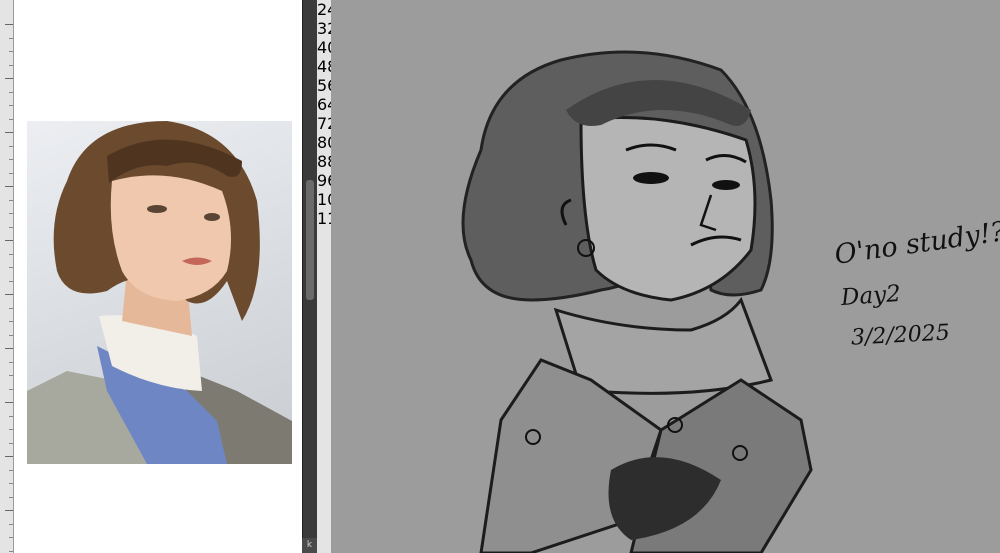 This screenshot has height=553, width=1000. Describe the element at coordinates (871, 296) in the screenshot. I see `sketch-day-annotation: Day2` at that location.